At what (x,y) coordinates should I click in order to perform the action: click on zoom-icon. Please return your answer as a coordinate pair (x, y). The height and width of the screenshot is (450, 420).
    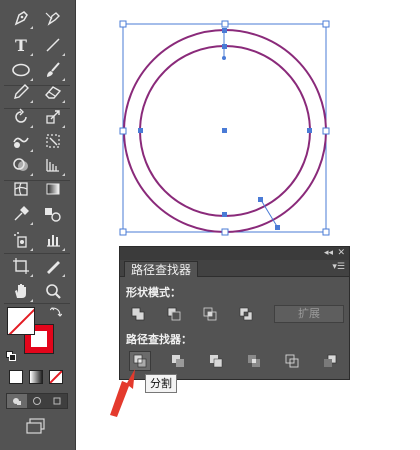
    Looking at the image, I should click on (53, 291).